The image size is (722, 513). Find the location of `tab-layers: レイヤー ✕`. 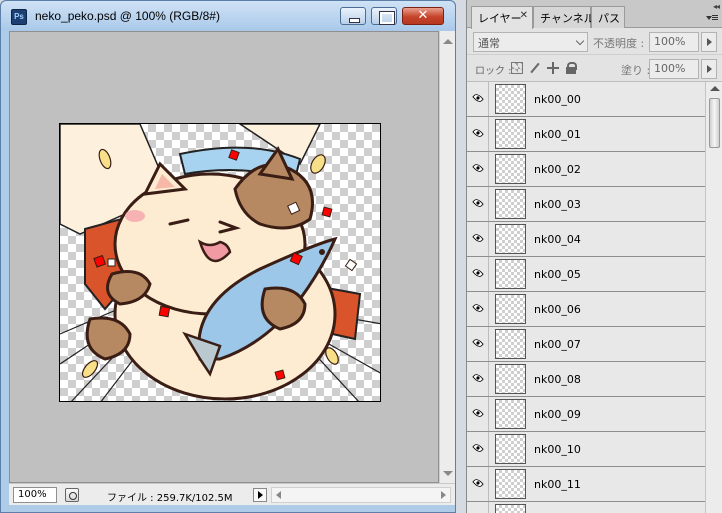

tab-layers: レイヤー ✕ is located at coordinates (502, 17).